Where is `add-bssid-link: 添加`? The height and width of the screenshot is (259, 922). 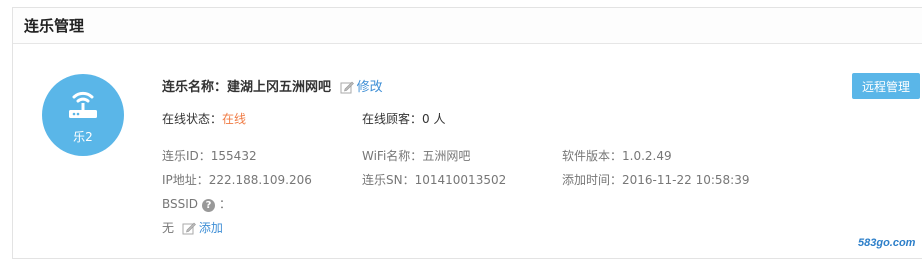 add-bssid-link: 添加 is located at coordinates (211, 228).